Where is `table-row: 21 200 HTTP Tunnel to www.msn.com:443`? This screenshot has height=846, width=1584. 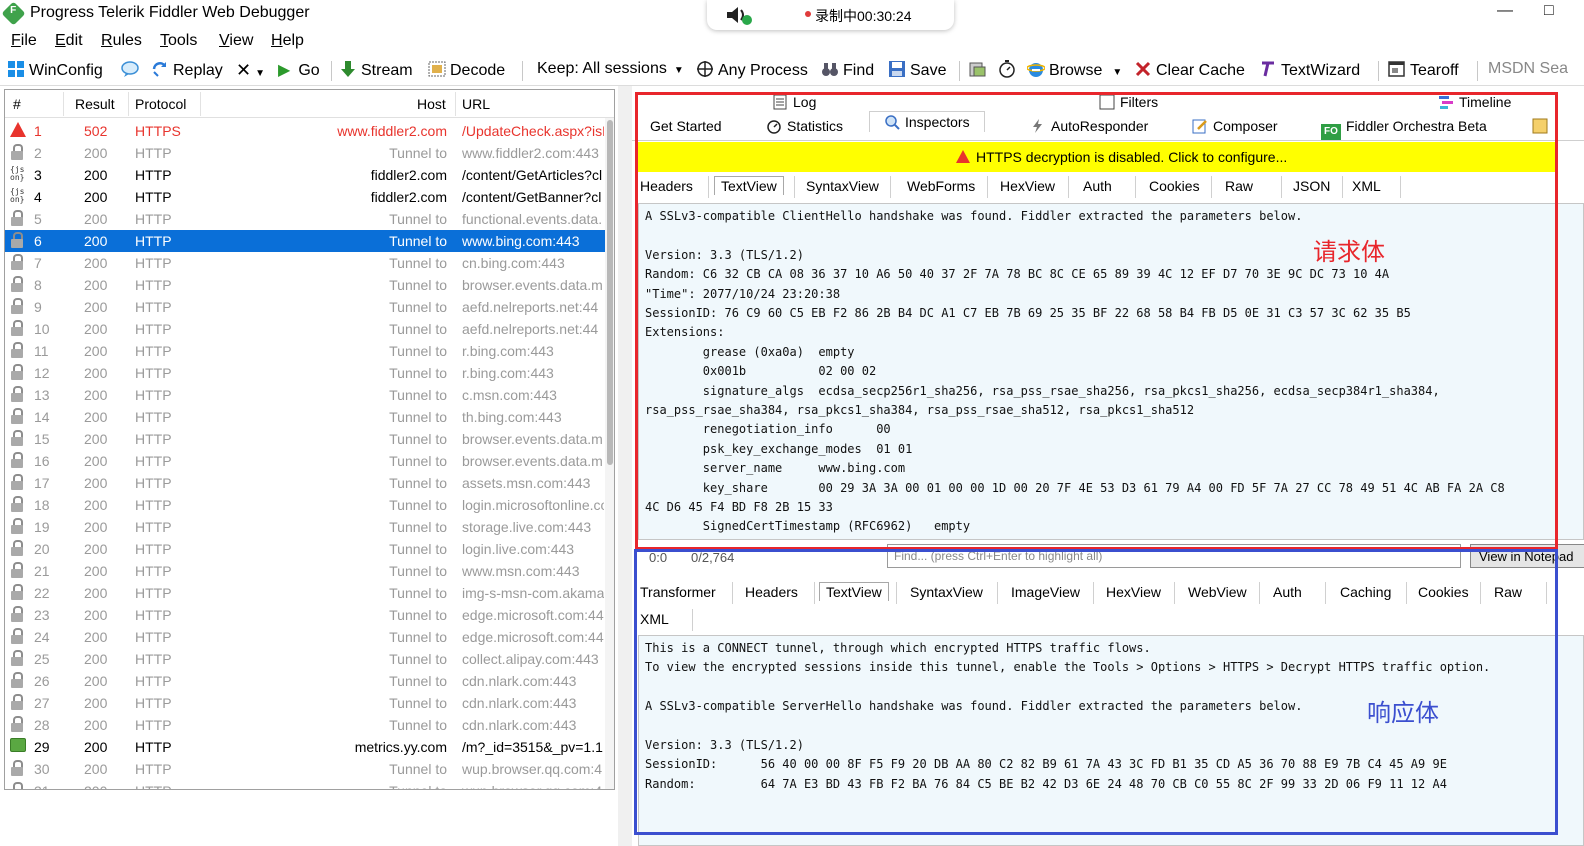 table-row: 21 200 HTTP Tunnel to www.msn.com:443 is located at coordinates (305, 571).